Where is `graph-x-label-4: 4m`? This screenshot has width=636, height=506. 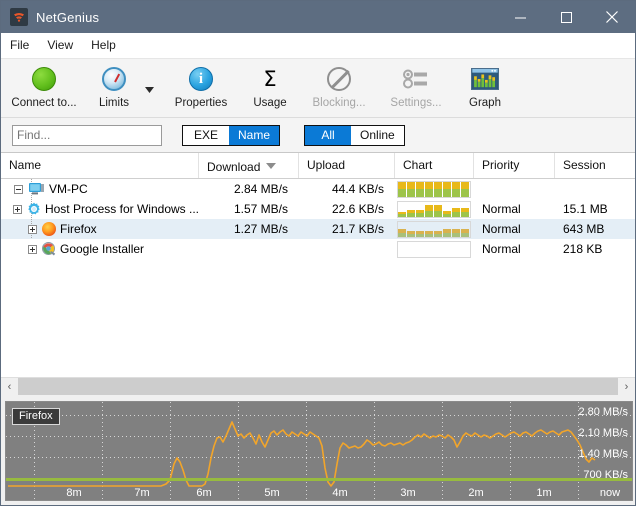
graph-x-label-4: 4m is located at coordinates (340, 493).